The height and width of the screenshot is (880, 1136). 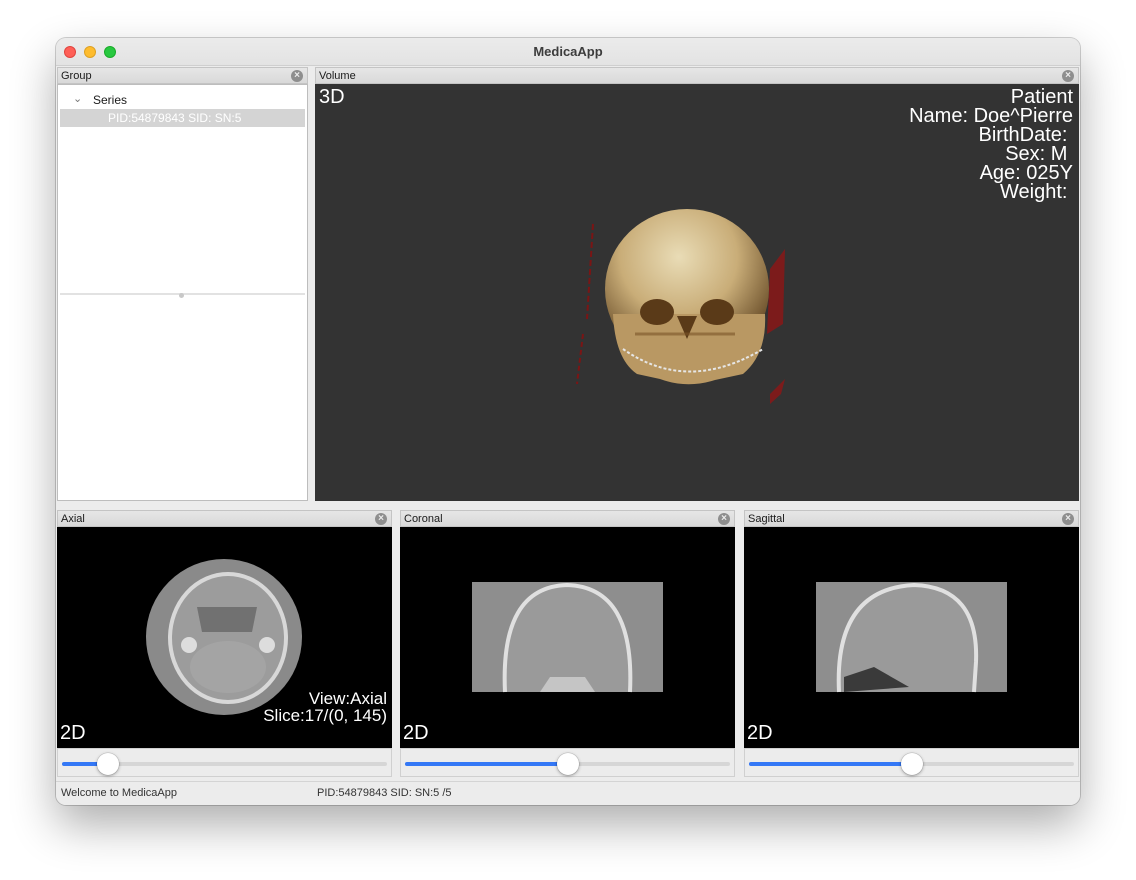 I want to click on tree-view: ⌄ Series PID:54879843 SID: SN:5, so click(x=182, y=182).